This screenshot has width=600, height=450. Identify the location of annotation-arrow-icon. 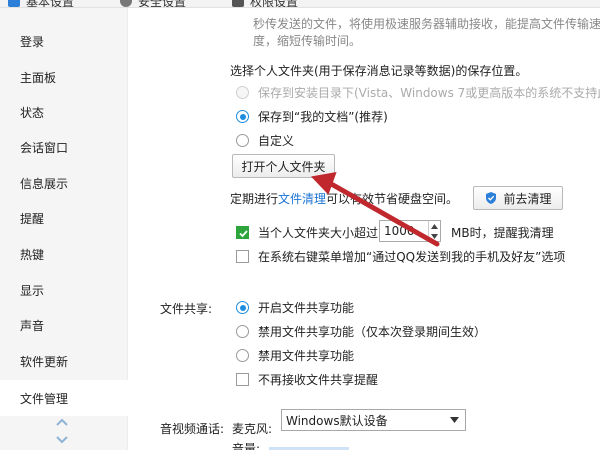
(375, 209).